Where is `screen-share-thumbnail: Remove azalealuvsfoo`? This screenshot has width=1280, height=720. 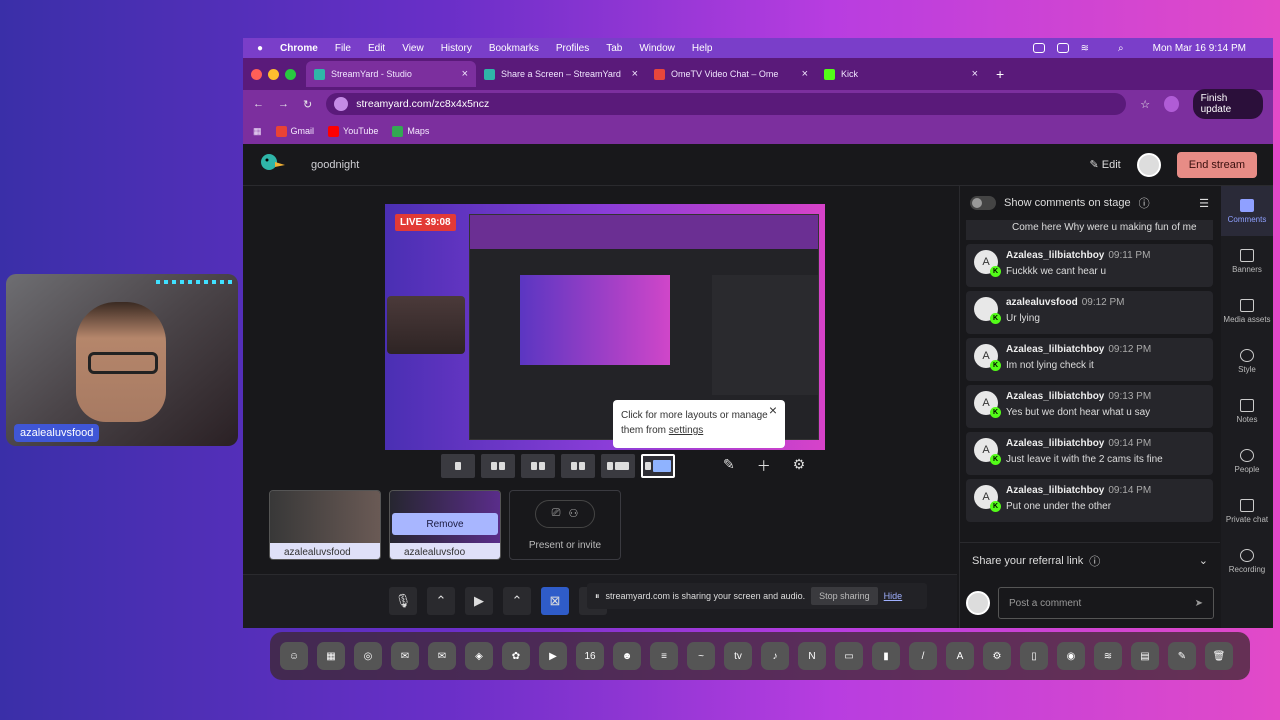
screen-share-thumbnail: Remove azalealuvsfoo is located at coordinates (445, 525).